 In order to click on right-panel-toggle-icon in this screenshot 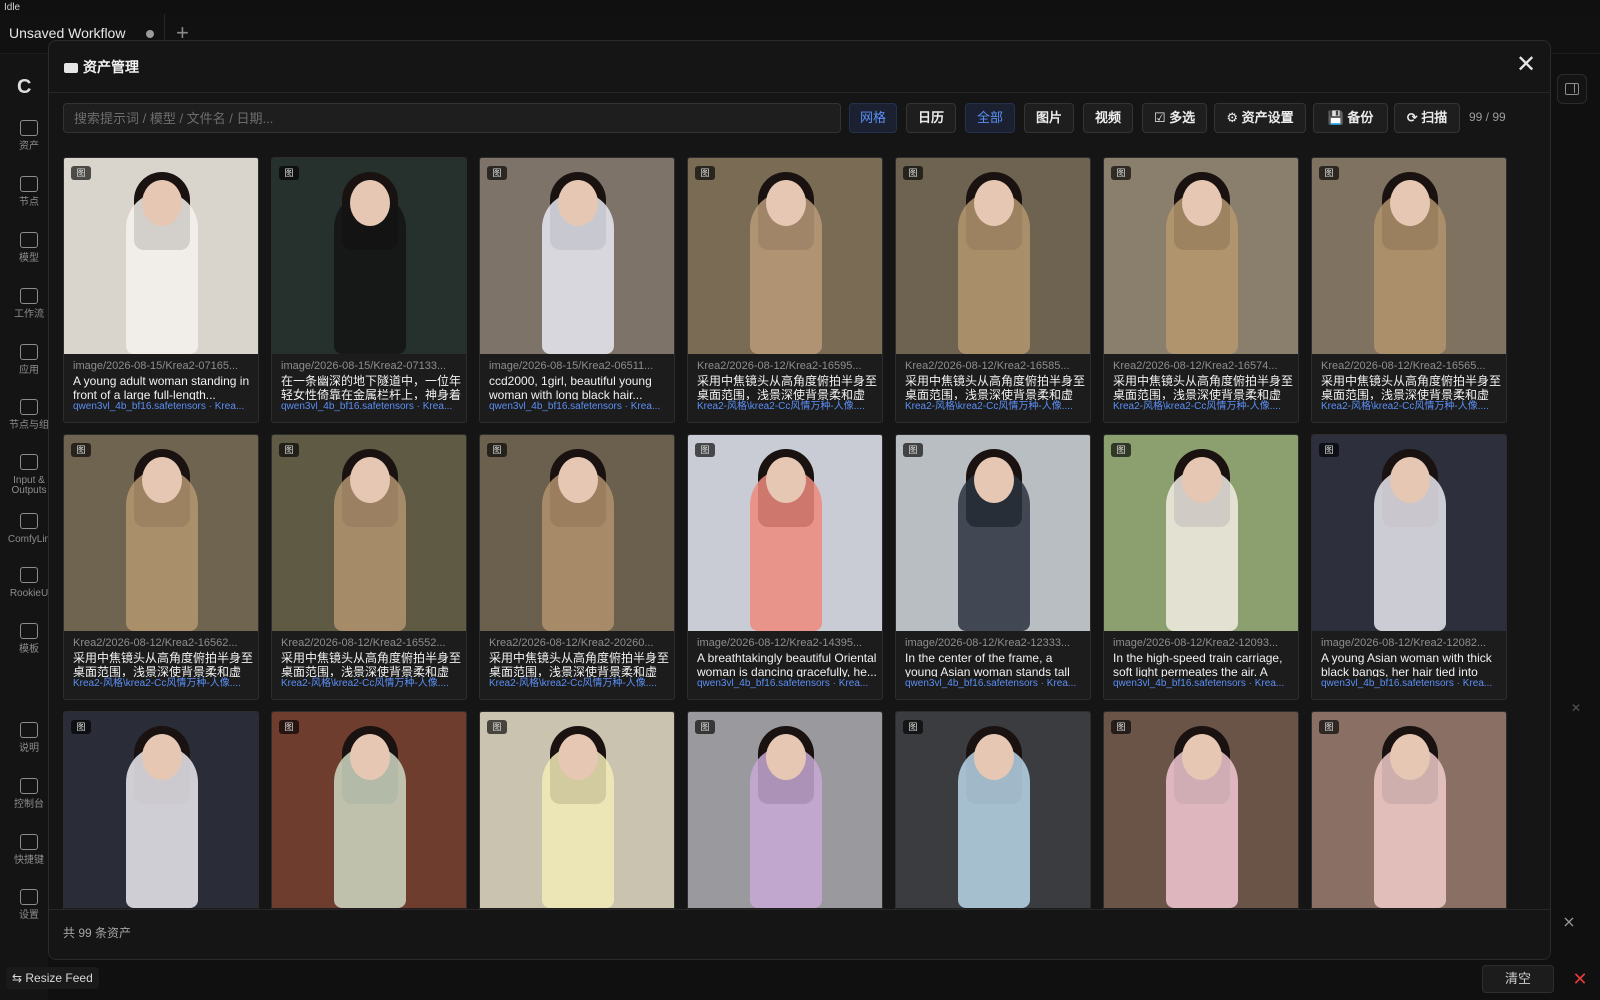, I will do `click(1572, 89)`.